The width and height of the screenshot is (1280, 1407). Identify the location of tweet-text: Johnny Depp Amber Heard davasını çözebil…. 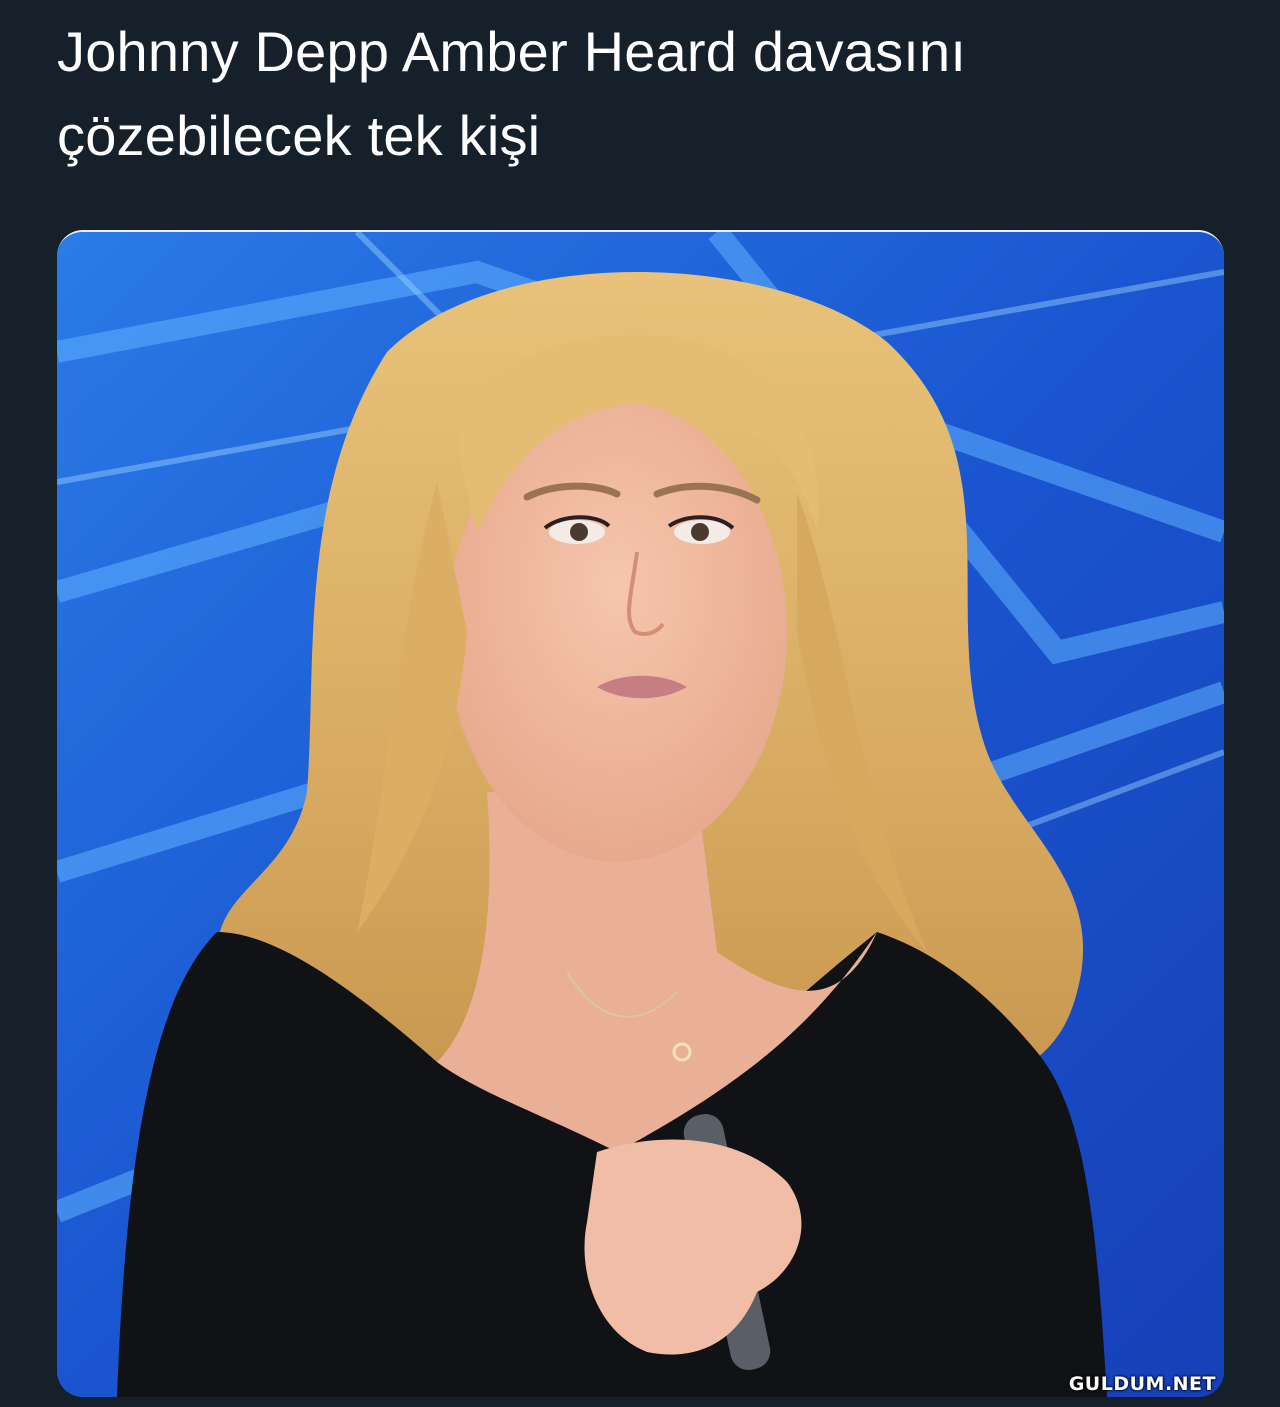
(637, 94).